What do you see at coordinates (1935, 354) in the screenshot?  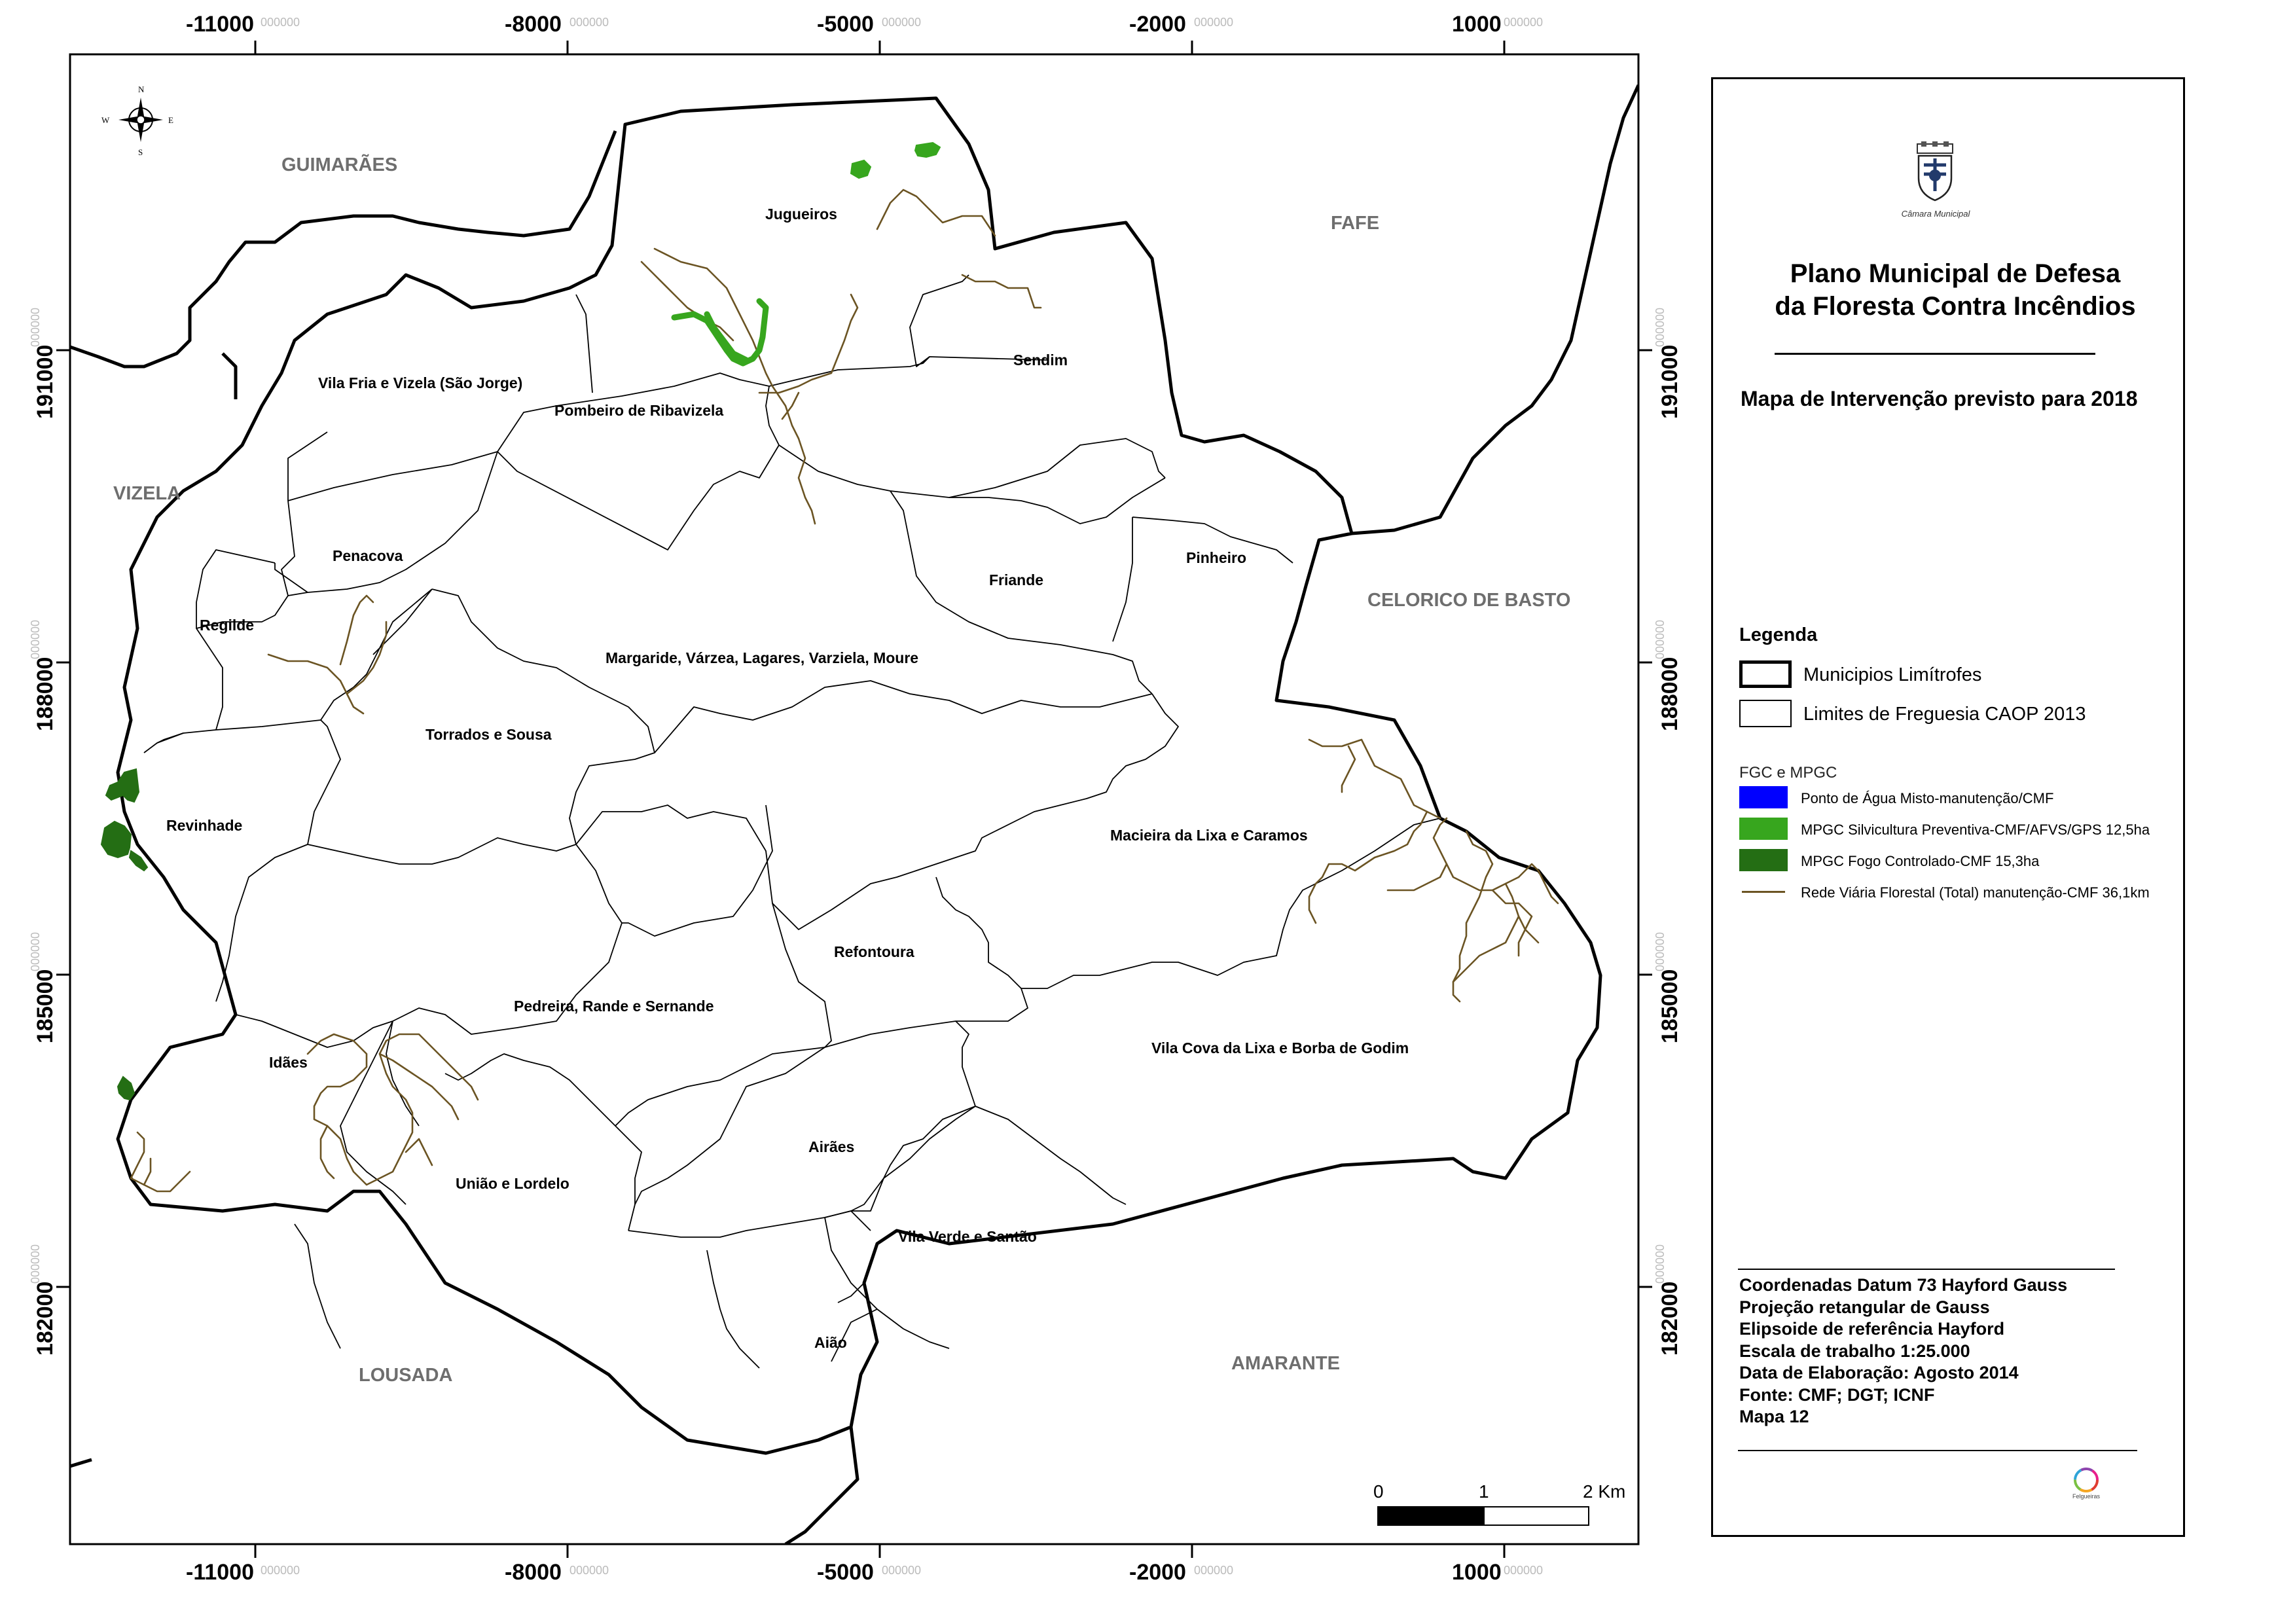 I see `title-divider` at bounding box center [1935, 354].